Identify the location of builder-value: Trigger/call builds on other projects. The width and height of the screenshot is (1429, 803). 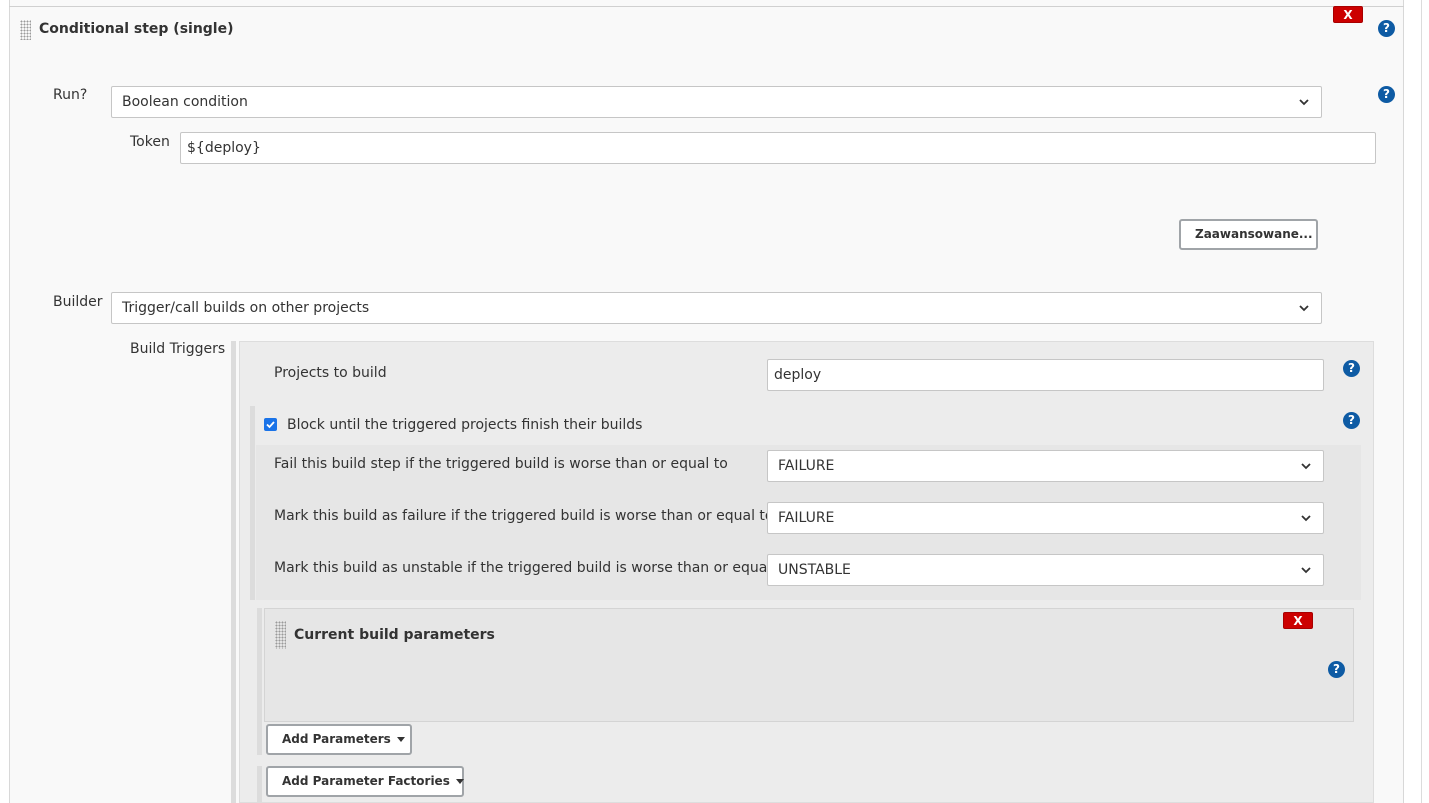
(246, 308).